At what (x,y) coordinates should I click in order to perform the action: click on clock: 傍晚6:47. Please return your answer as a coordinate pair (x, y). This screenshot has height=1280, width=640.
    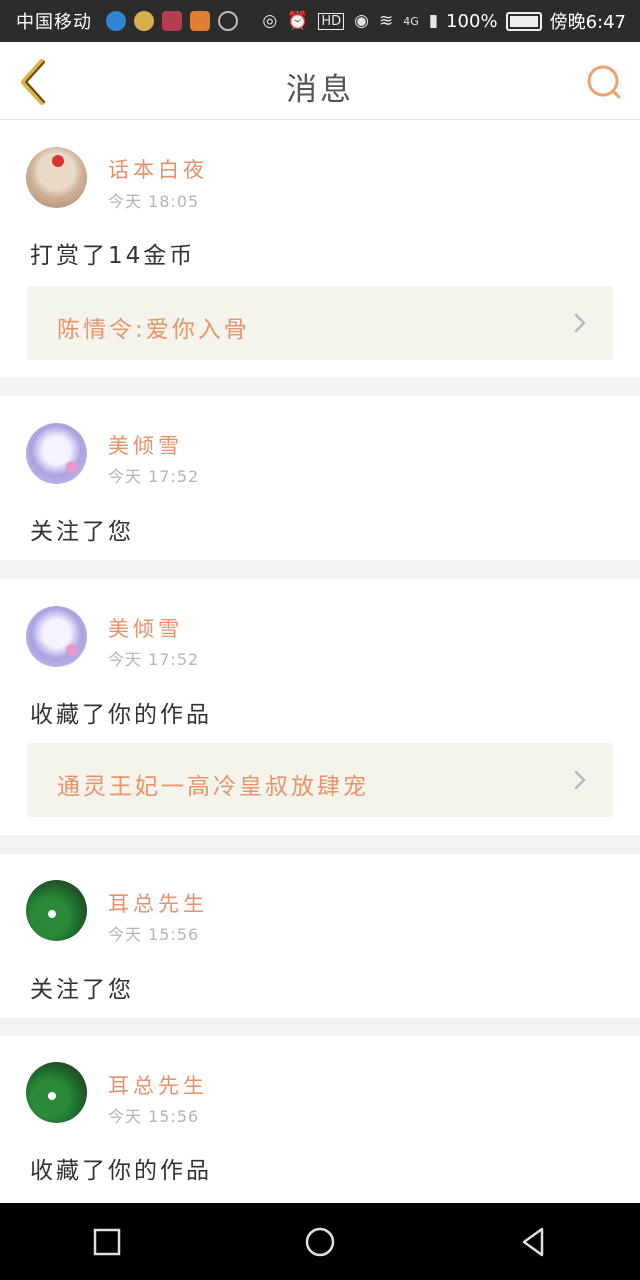
    Looking at the image, I should click on (587, 22).